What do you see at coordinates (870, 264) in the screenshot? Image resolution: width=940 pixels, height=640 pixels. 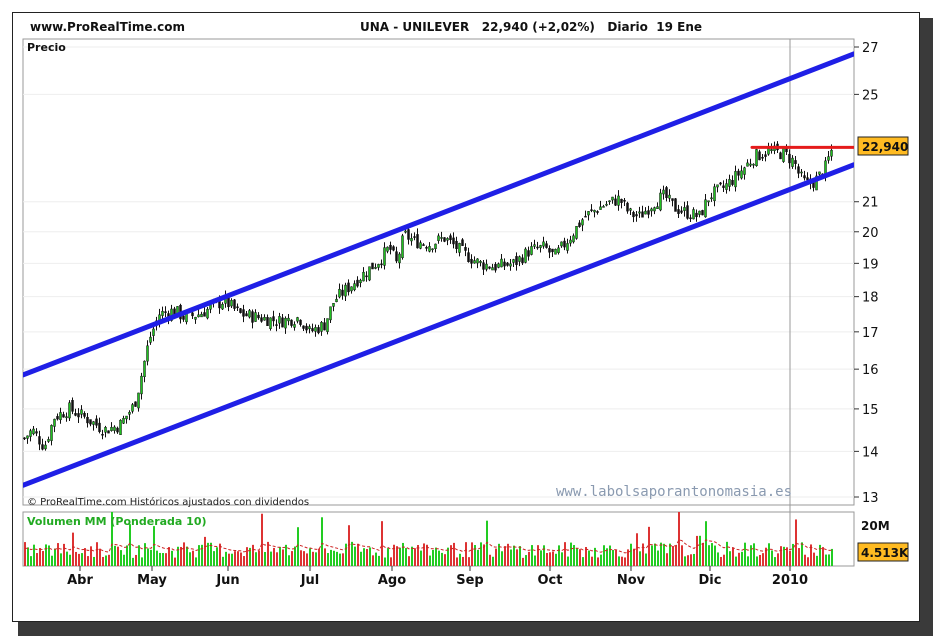 I see `y-tick-label: 19` at bounding box center [870, 264].